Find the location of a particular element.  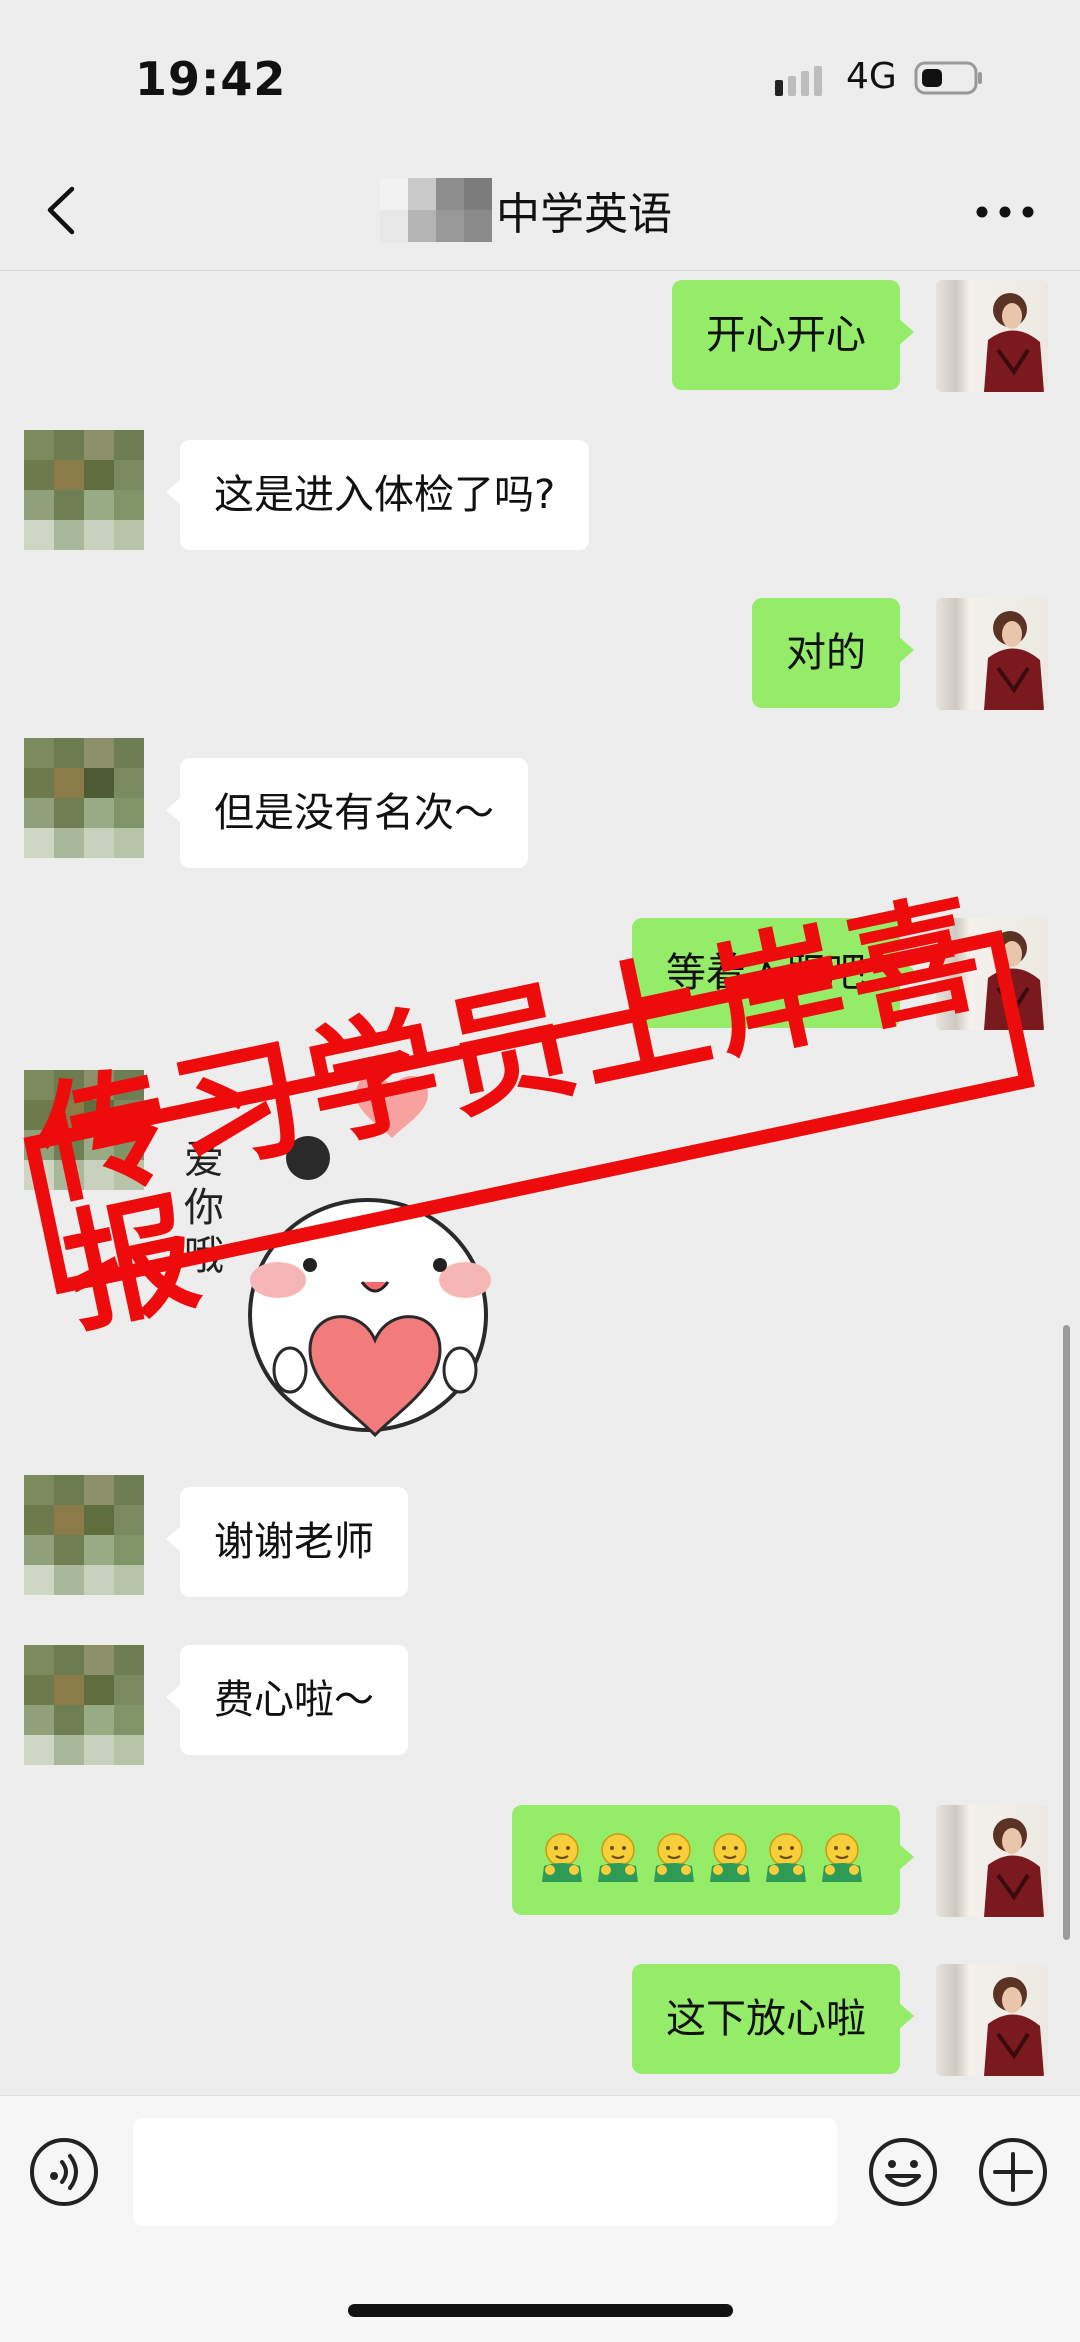

love-sticker: 爱你哦 is located at coordinates (350, 1245).